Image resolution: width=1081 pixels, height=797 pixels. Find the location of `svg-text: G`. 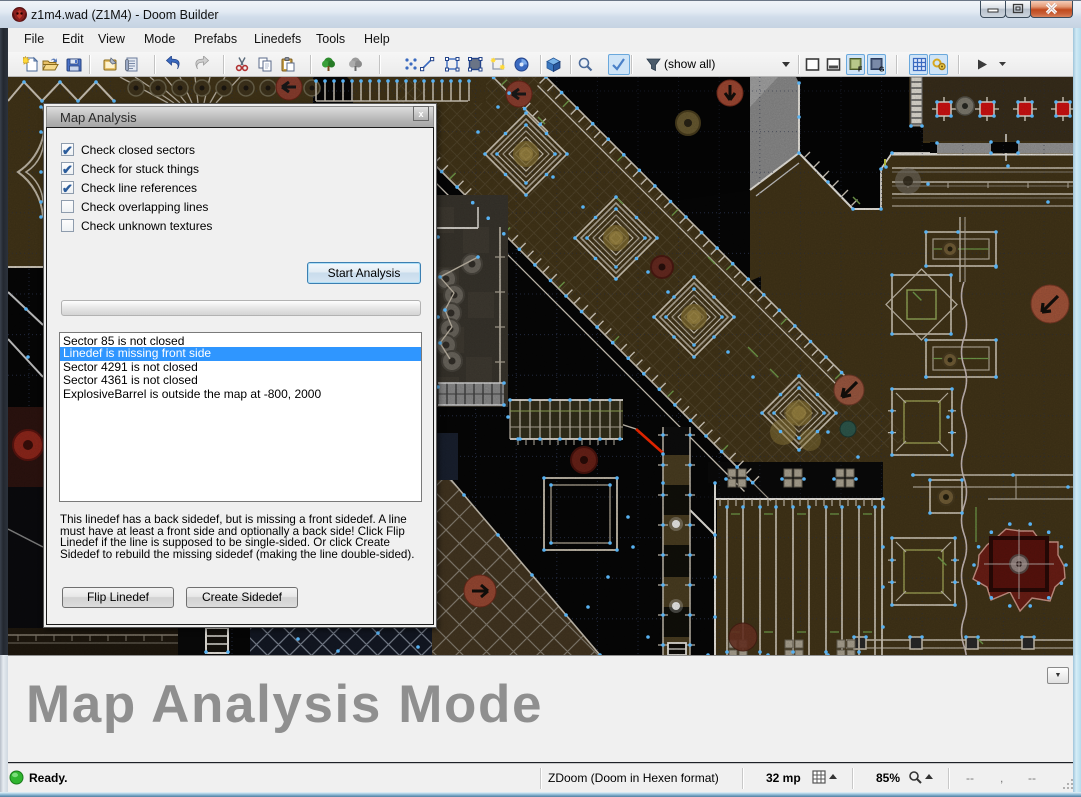

svg-text: G is located at coordinates (882, 70).